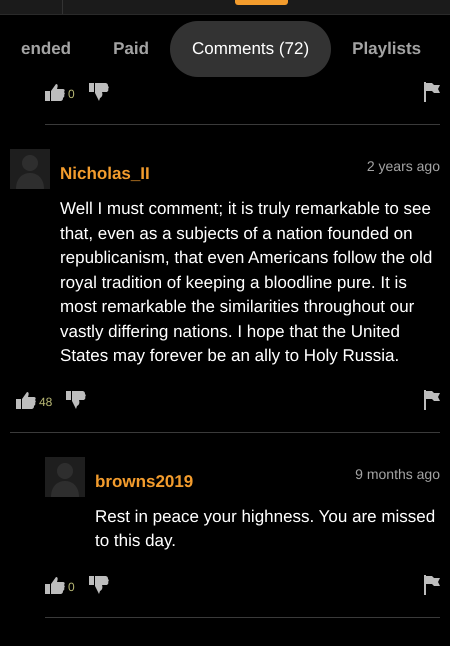  Describe the element at coordinates (225, 482) in the screenshot. I see `username: browns2019` at that location.